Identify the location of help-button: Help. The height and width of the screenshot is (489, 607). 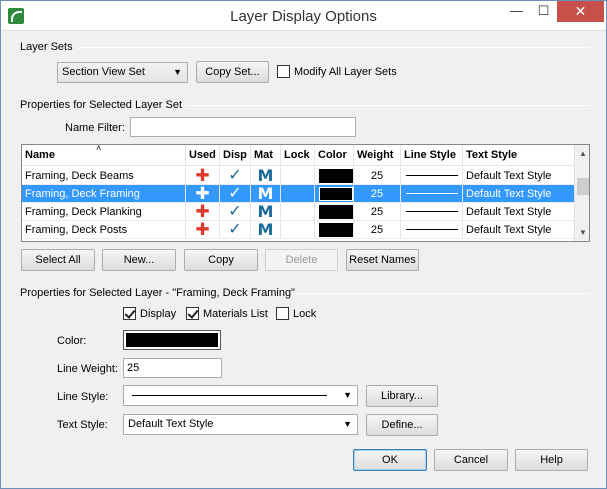
(551, 460).